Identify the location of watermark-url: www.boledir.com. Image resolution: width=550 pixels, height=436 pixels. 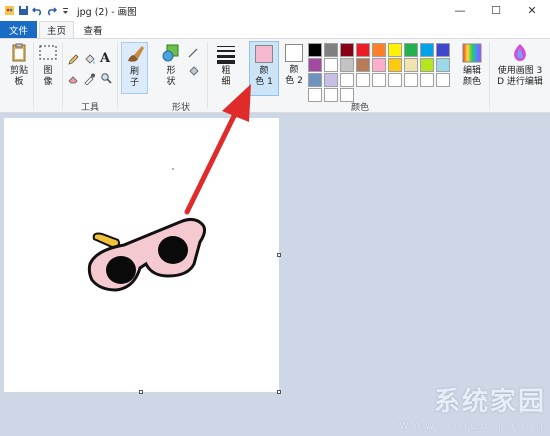
(472, 425).